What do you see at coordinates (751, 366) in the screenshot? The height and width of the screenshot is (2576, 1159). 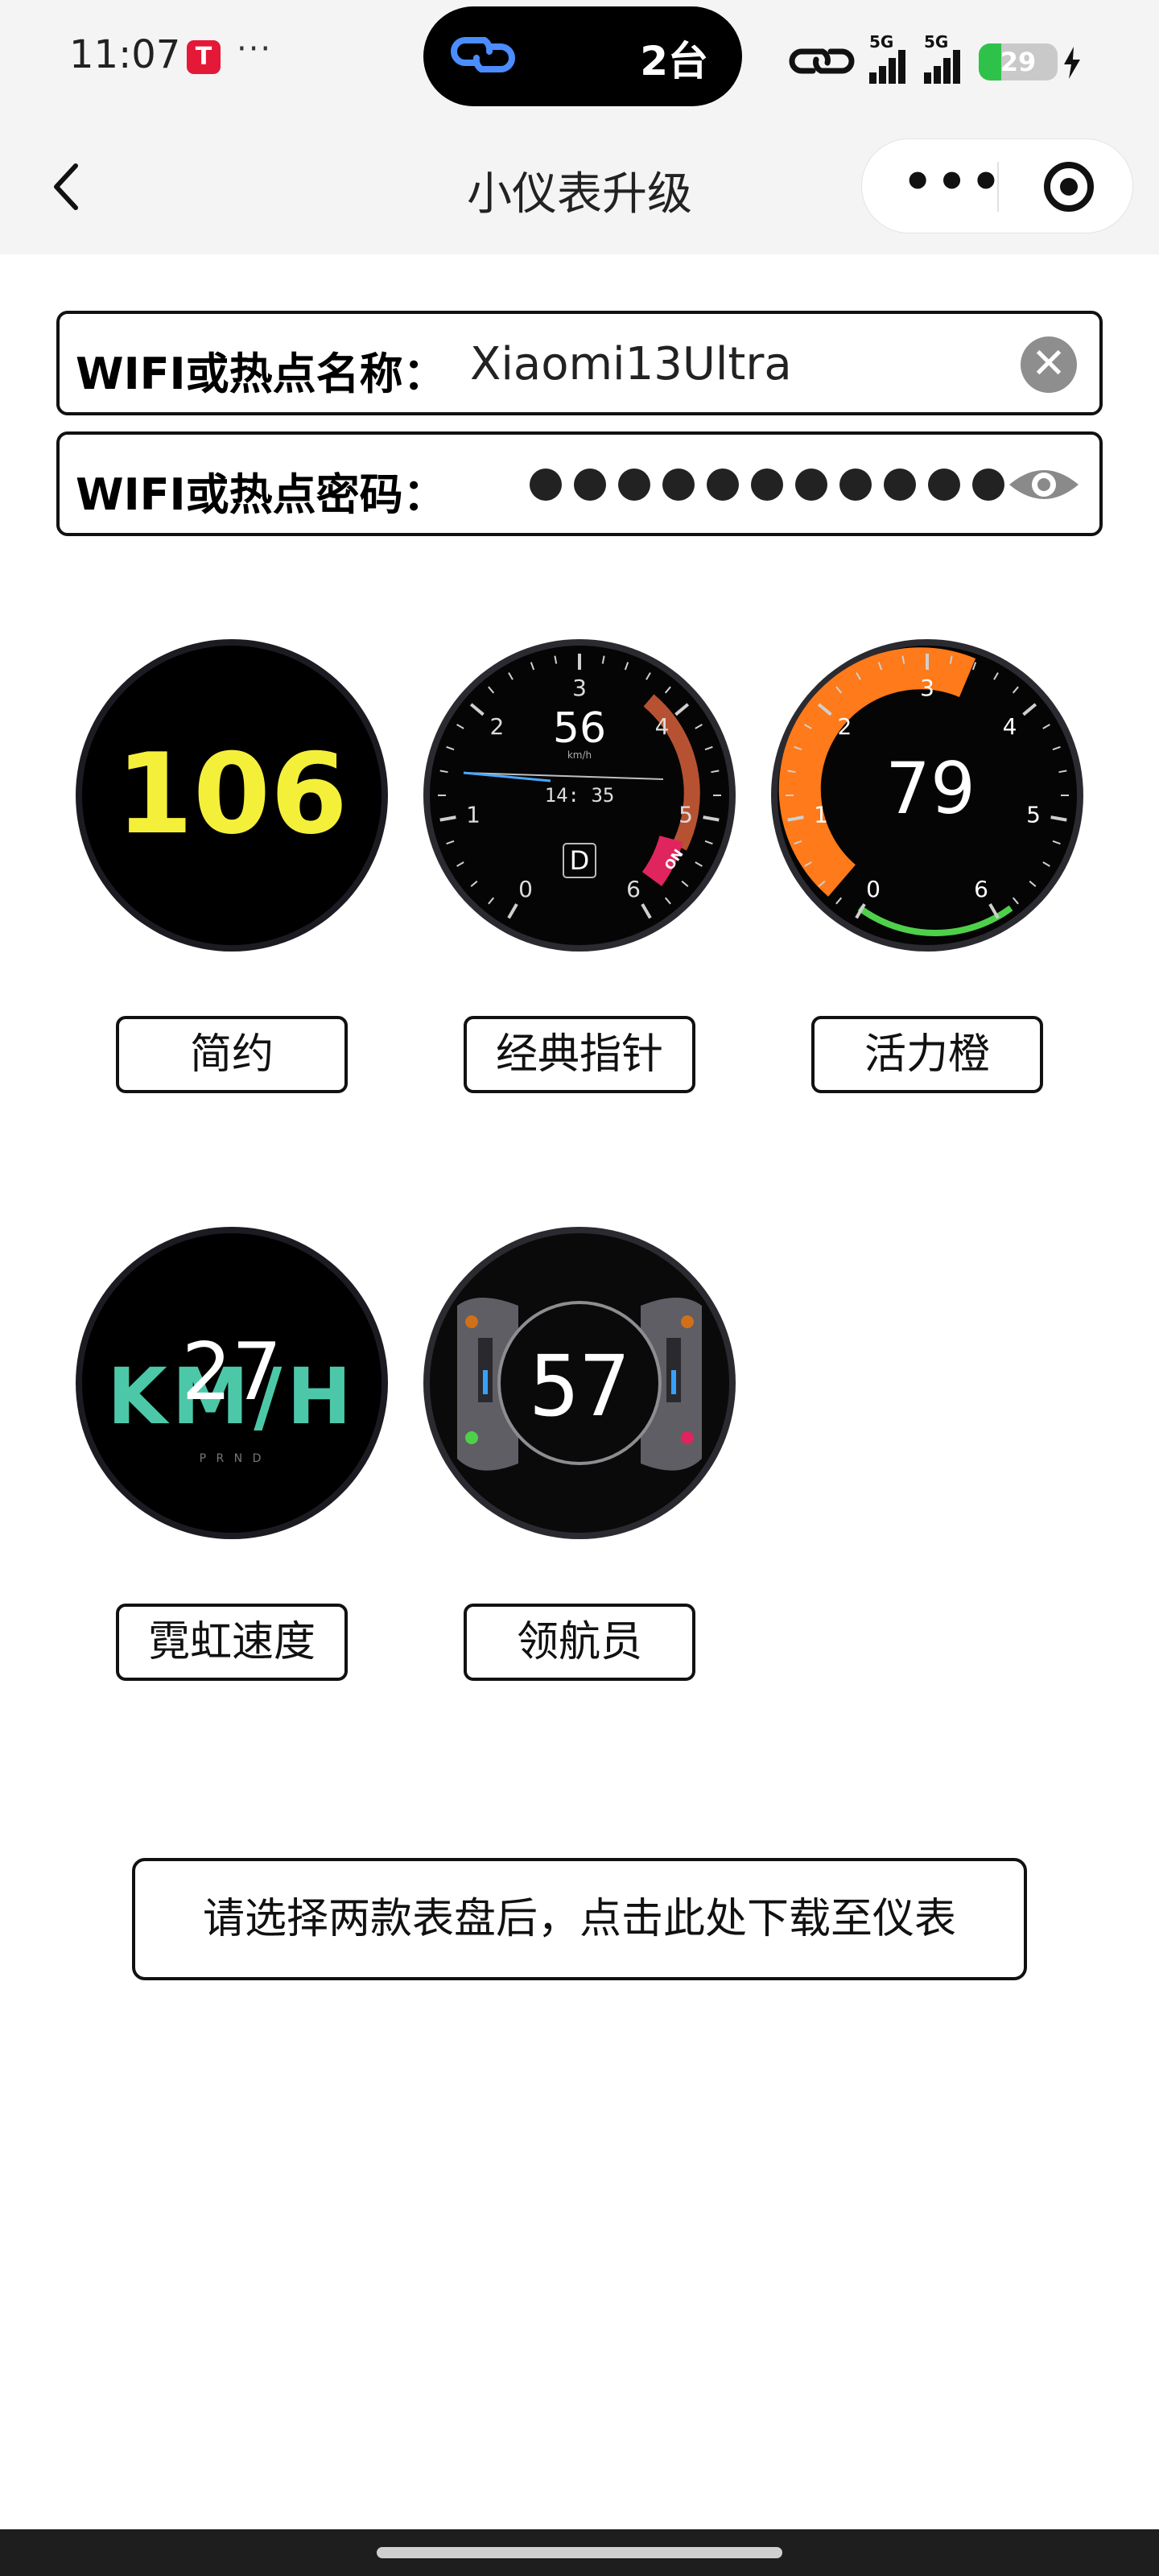 I see `ssid-input: Xiaomi13Ultra` at bounding box center [751, 366].